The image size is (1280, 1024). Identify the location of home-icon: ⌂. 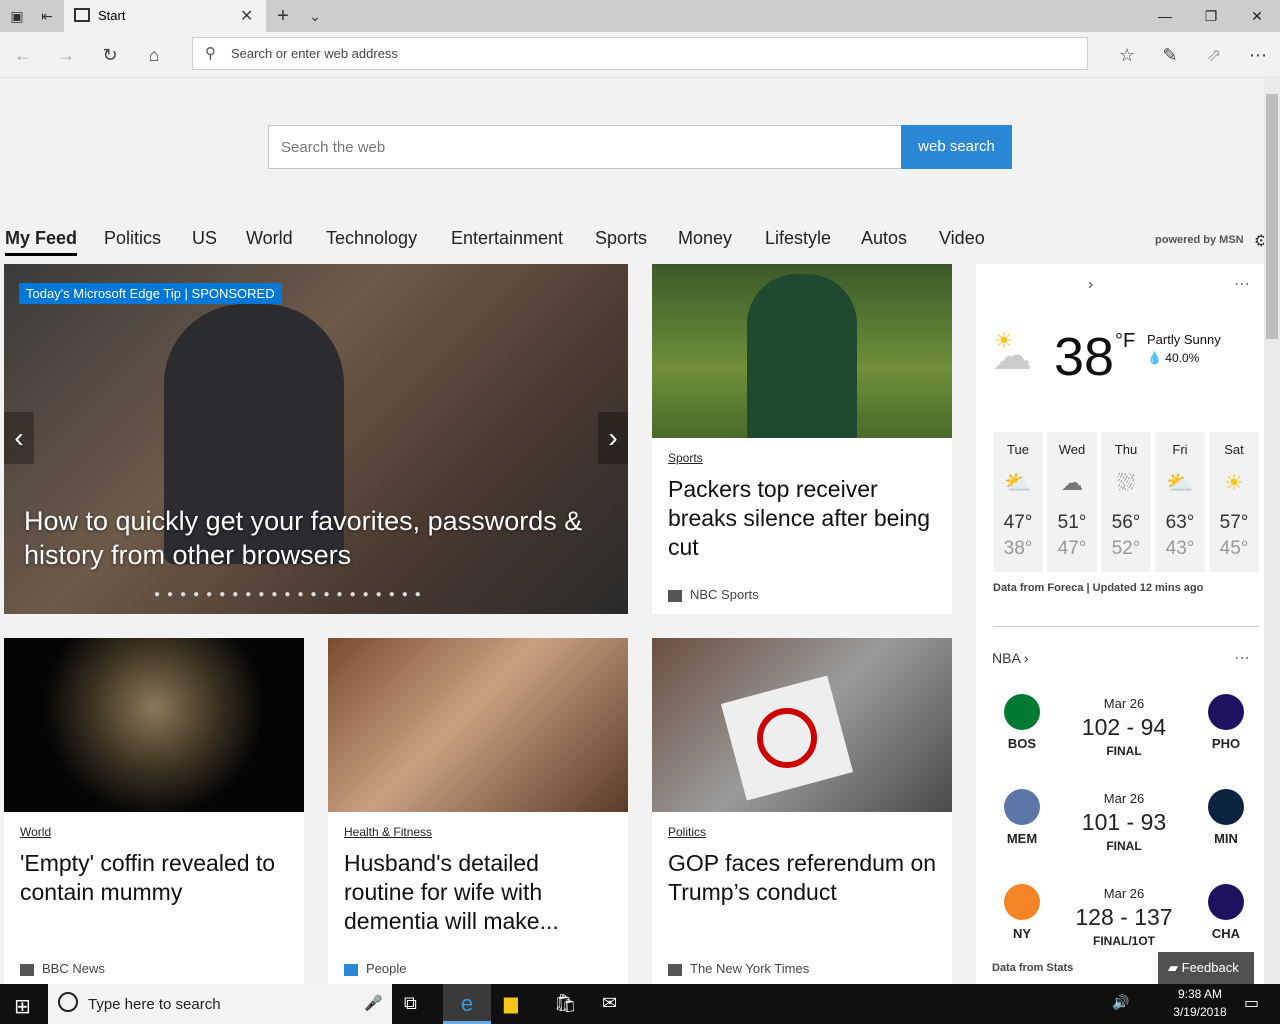
(154, 55).